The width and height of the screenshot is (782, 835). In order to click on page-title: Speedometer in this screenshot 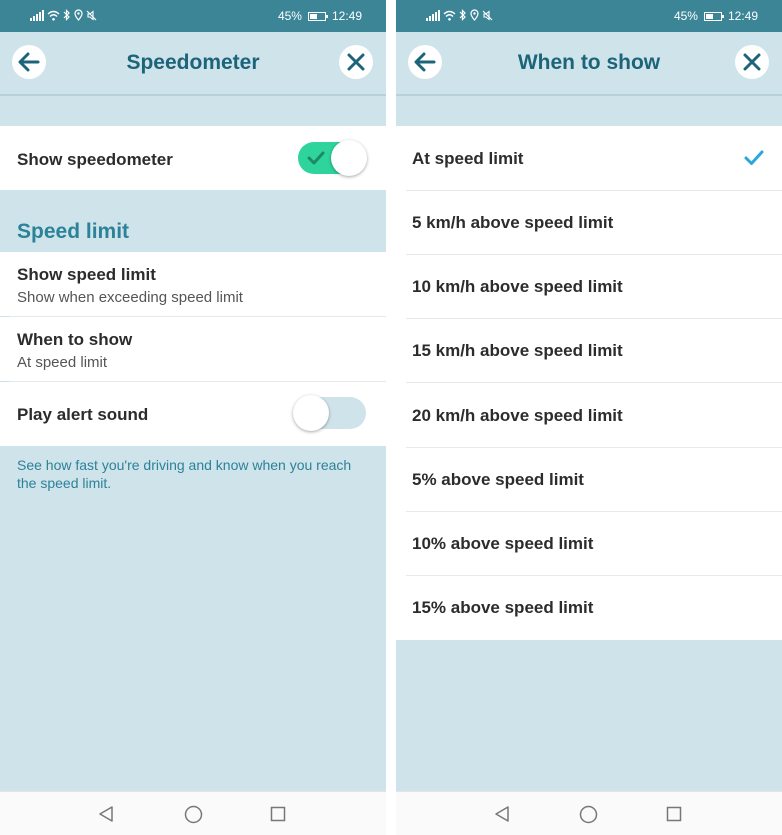, I will do `click(193, 62)`.